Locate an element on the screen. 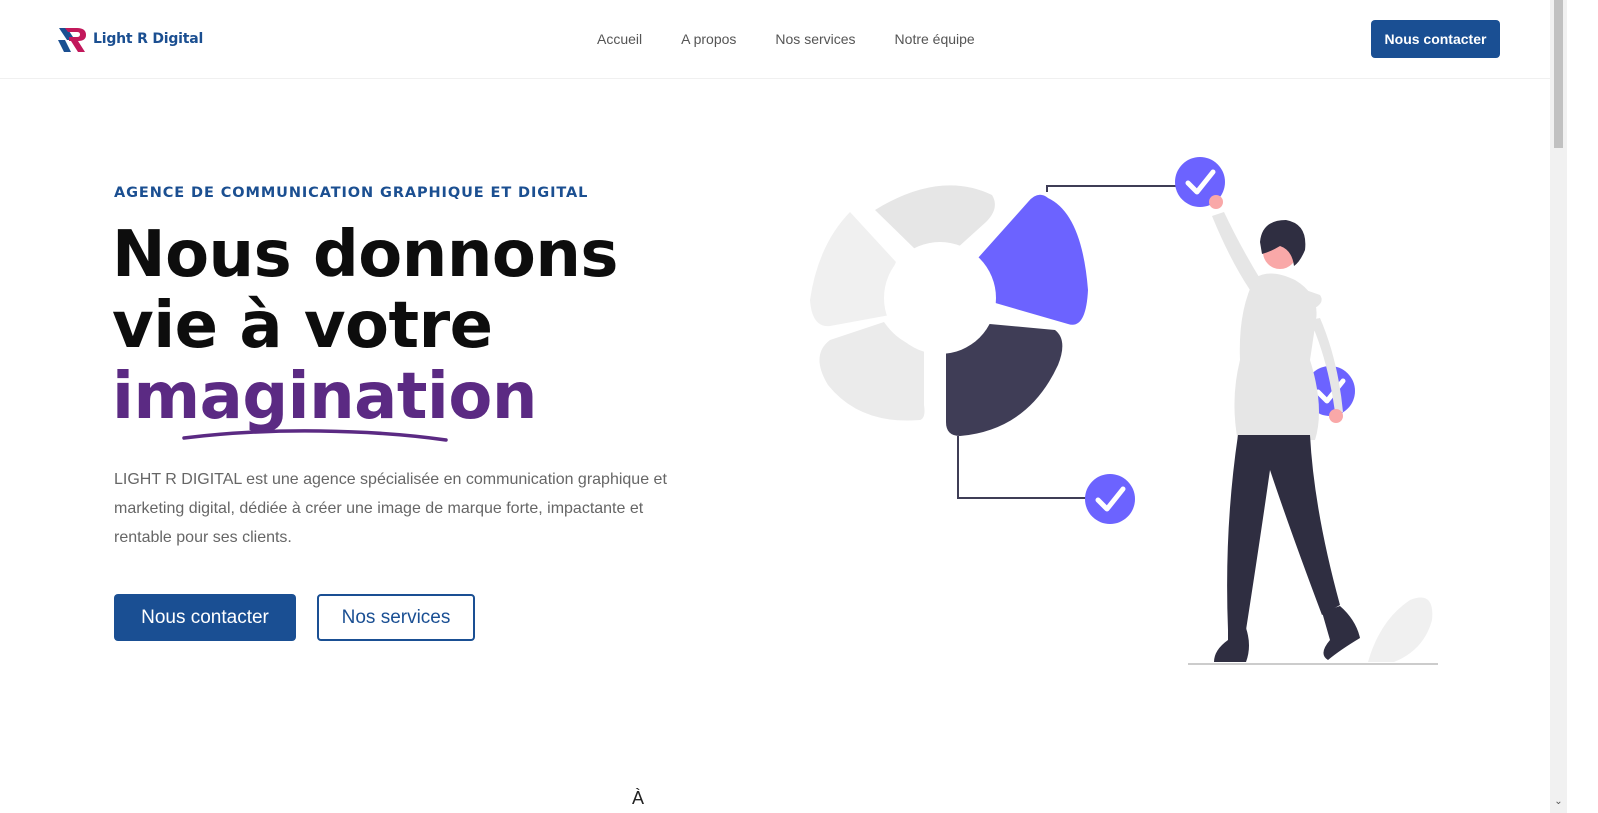  hero-contact-button: Nous contacter is located at coordinates (205, 617).